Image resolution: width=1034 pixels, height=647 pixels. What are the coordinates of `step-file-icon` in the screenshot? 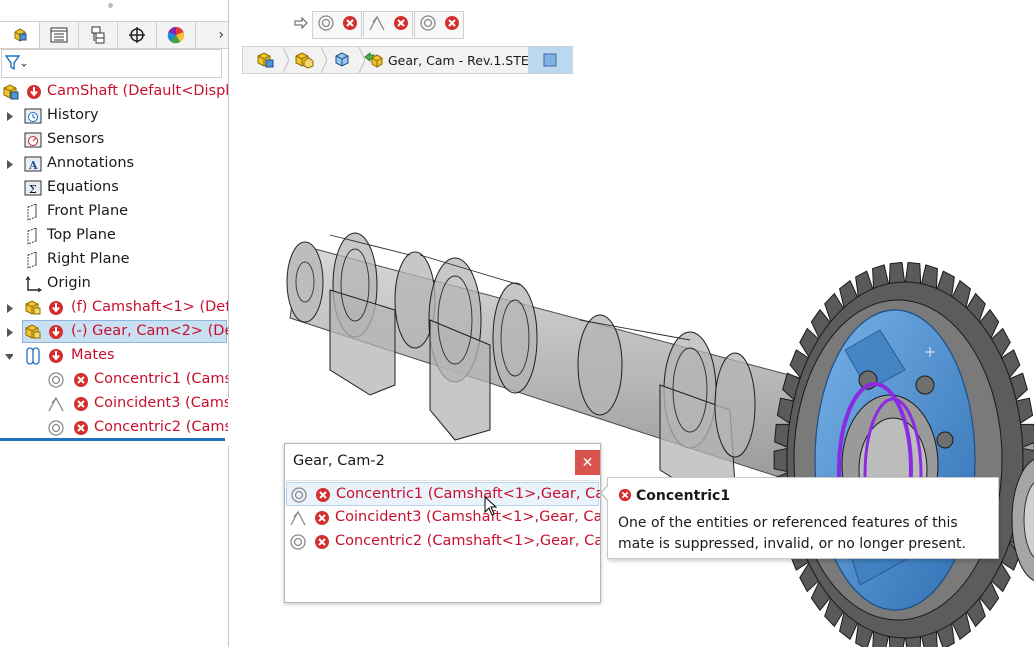 It's located at (373, 59).